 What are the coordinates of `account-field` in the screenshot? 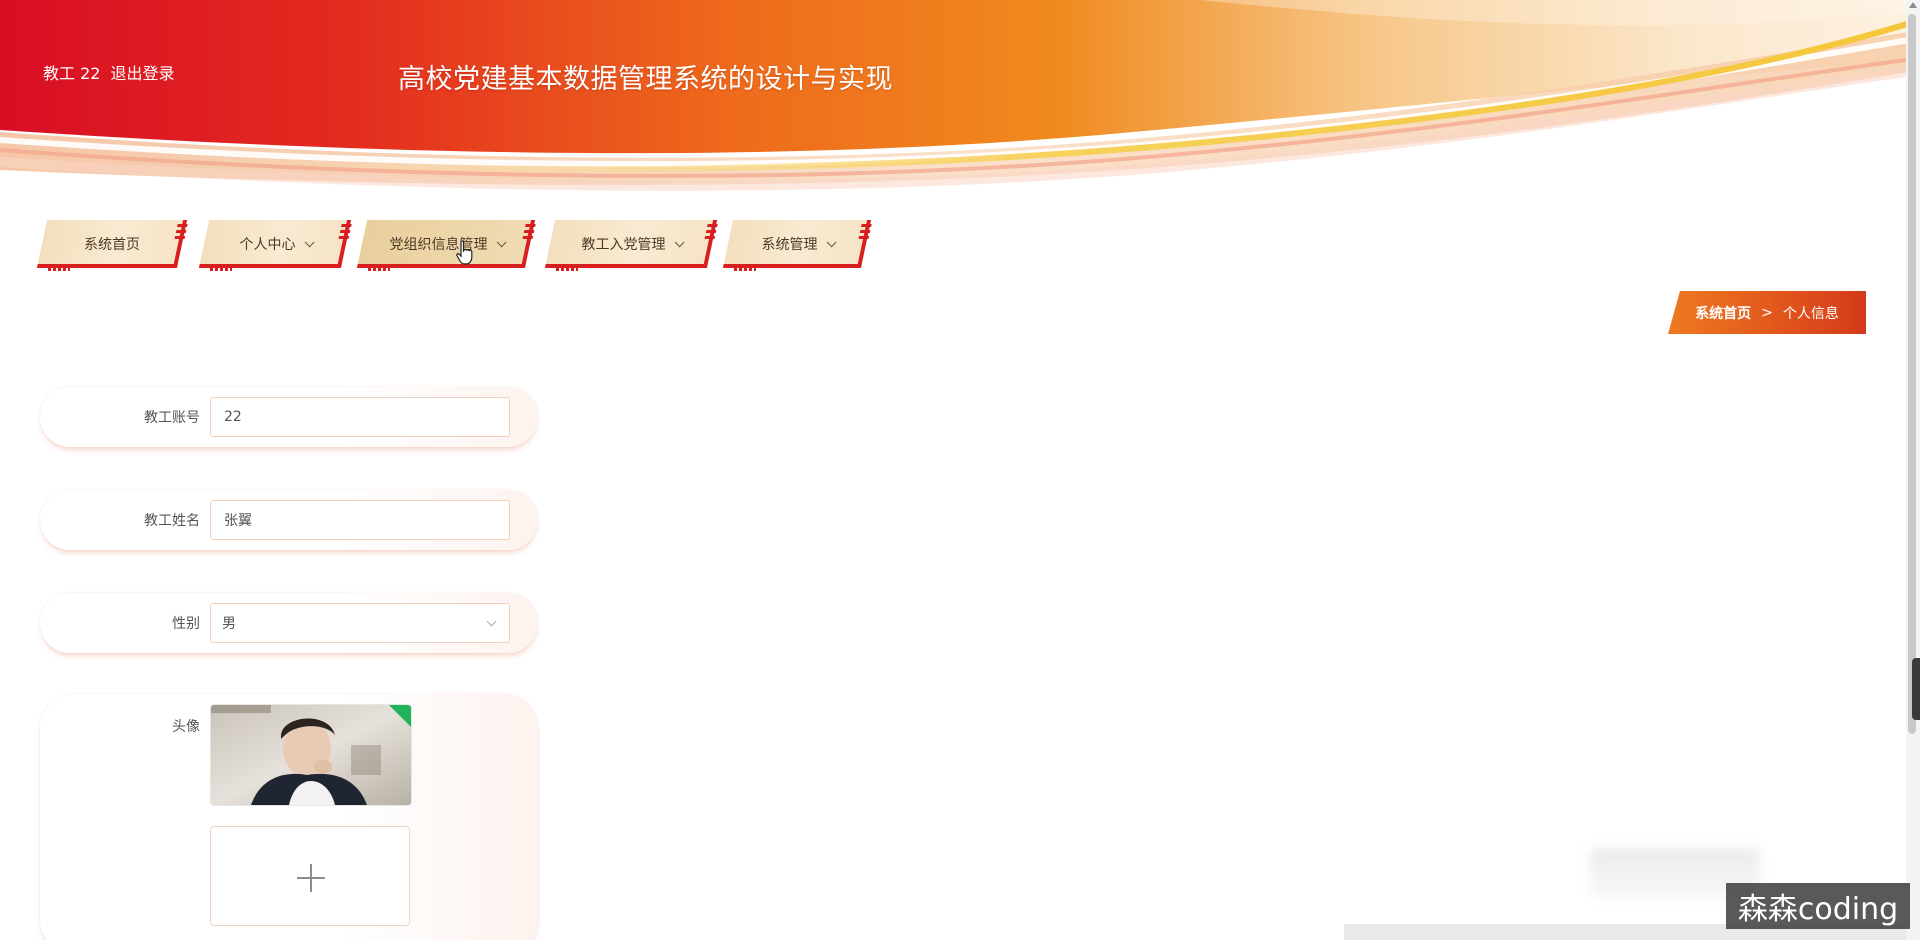 It's located at (360, 417).